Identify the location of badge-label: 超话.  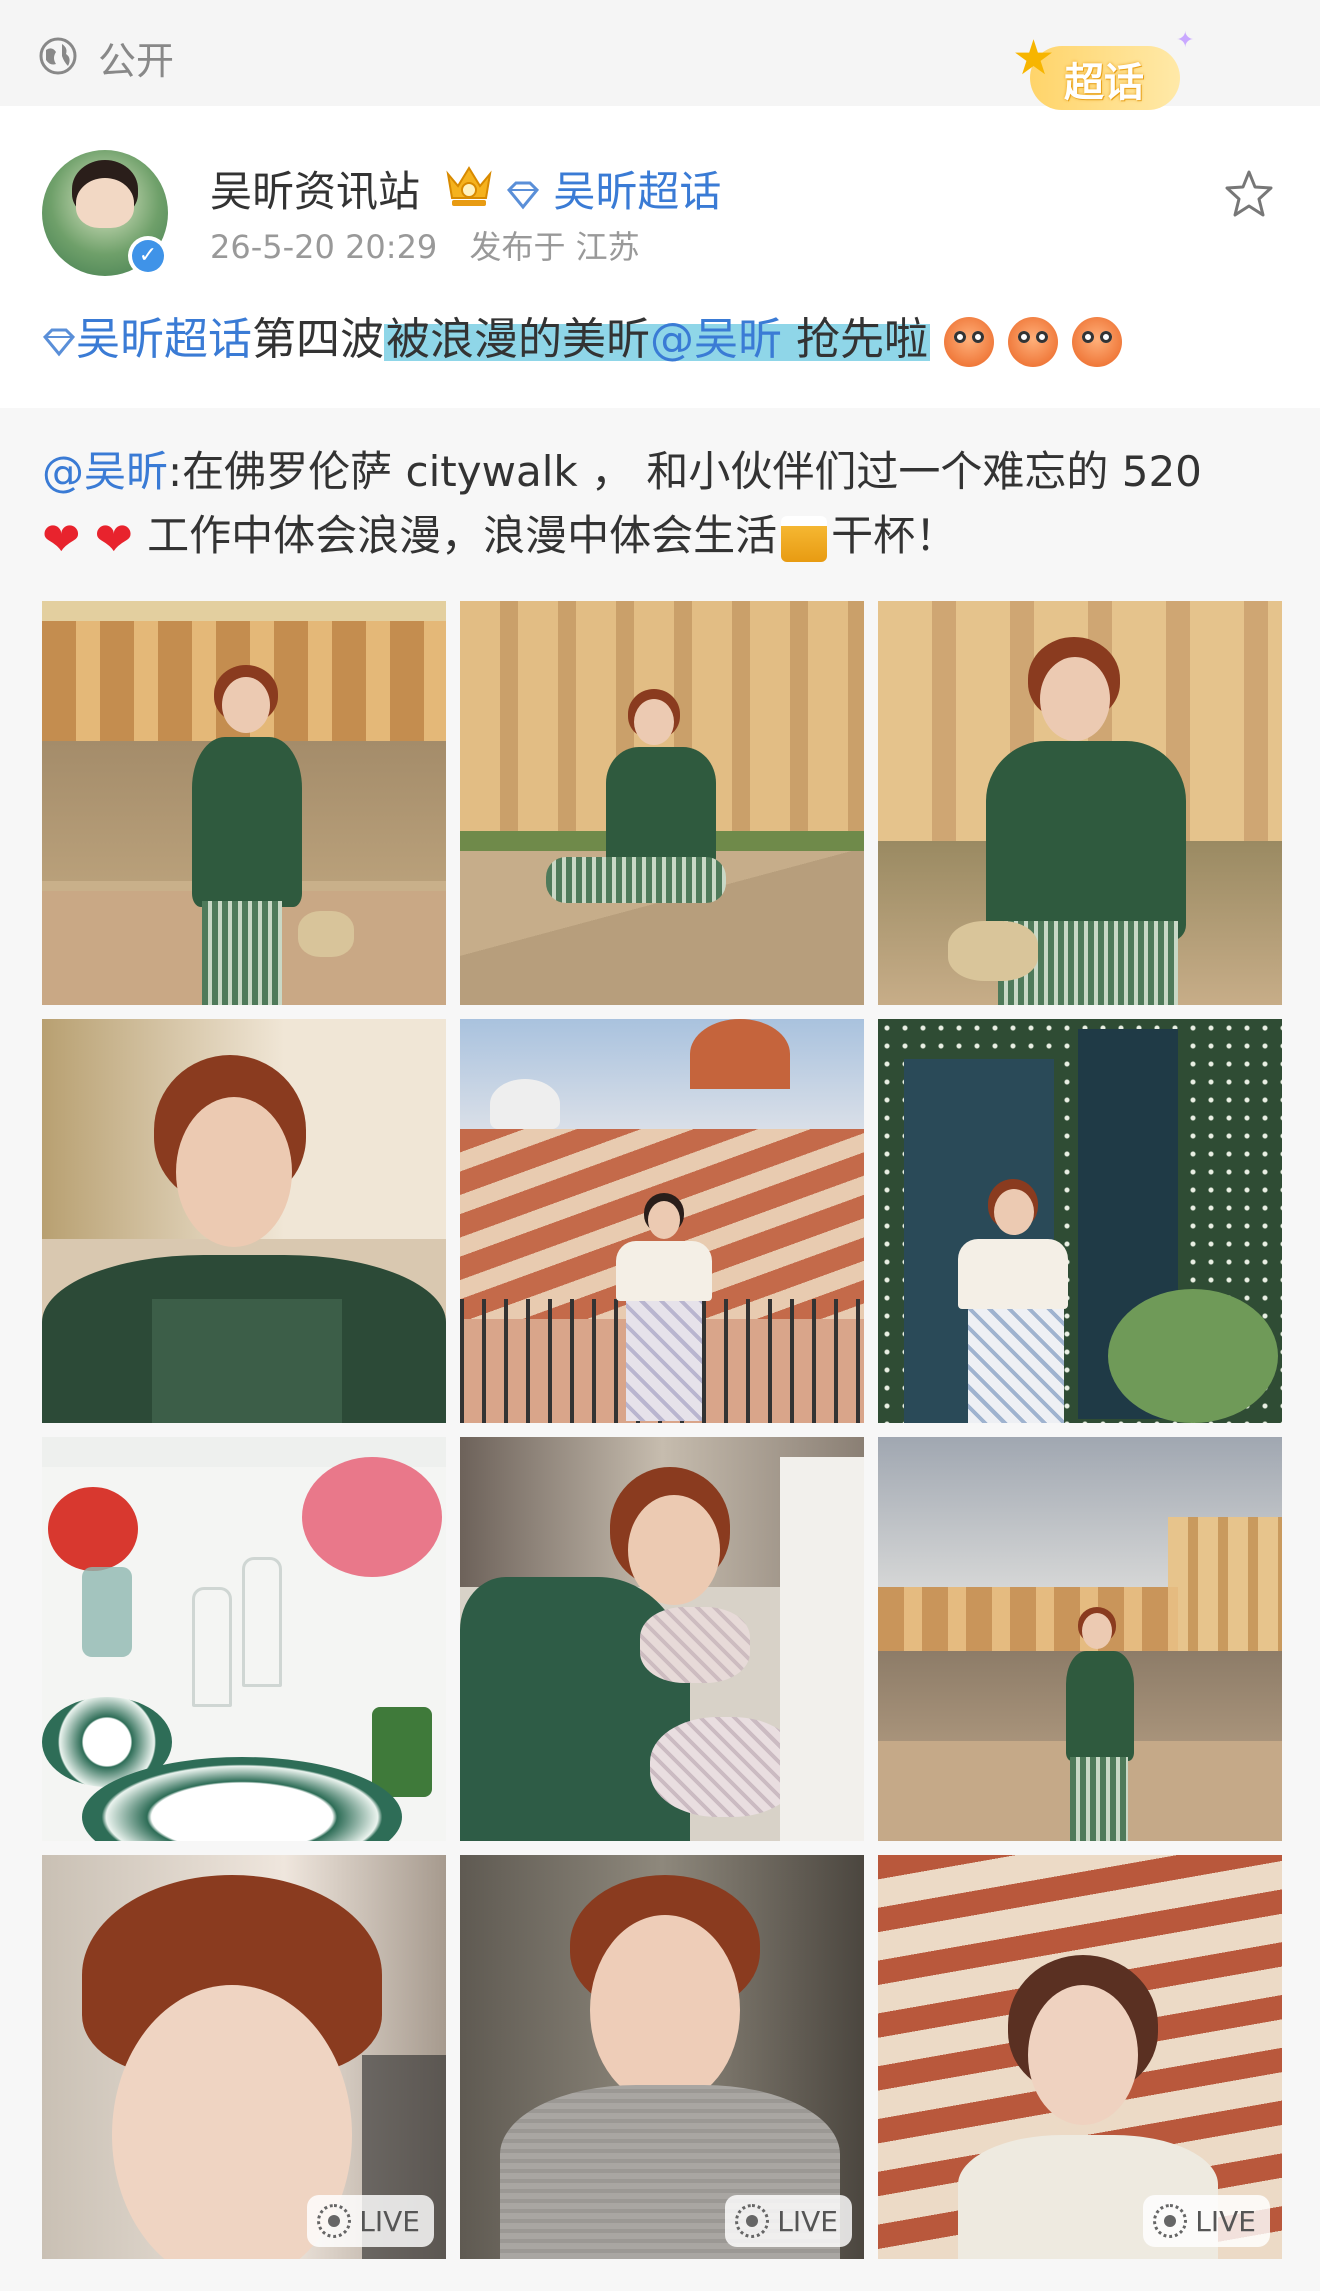
(1104, 83).